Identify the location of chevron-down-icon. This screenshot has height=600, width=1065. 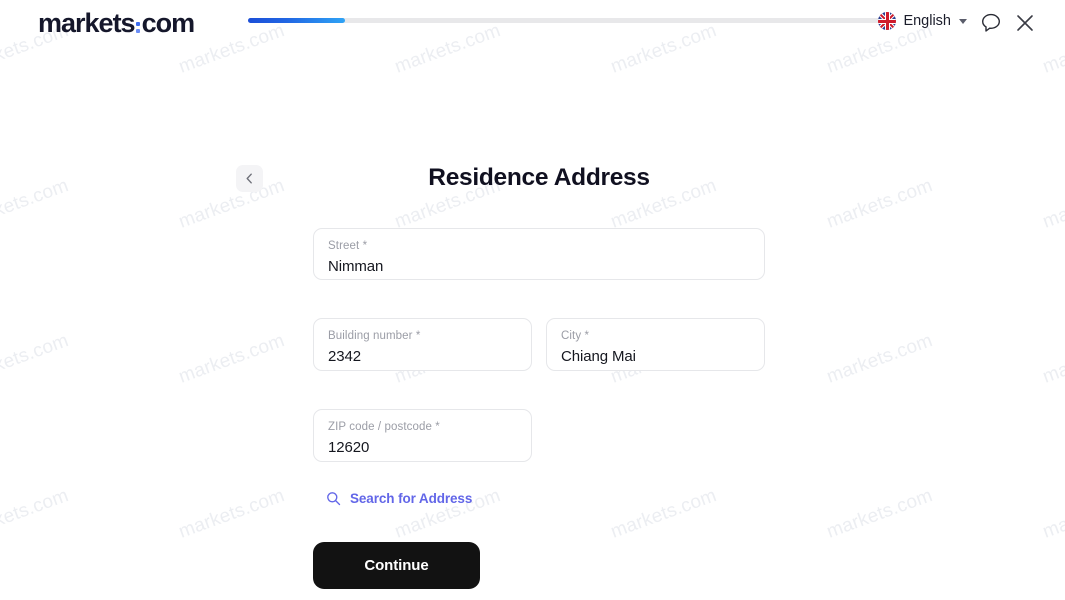
(963, 21).